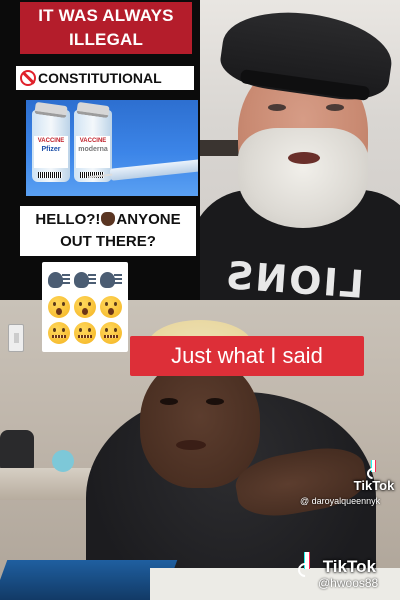 The width and height of the screenshot is (400, 600). What do you see at coordinates (108, 219) in the screenshot?
I see `raised-hand-icon` at bounding box center [108, 219].